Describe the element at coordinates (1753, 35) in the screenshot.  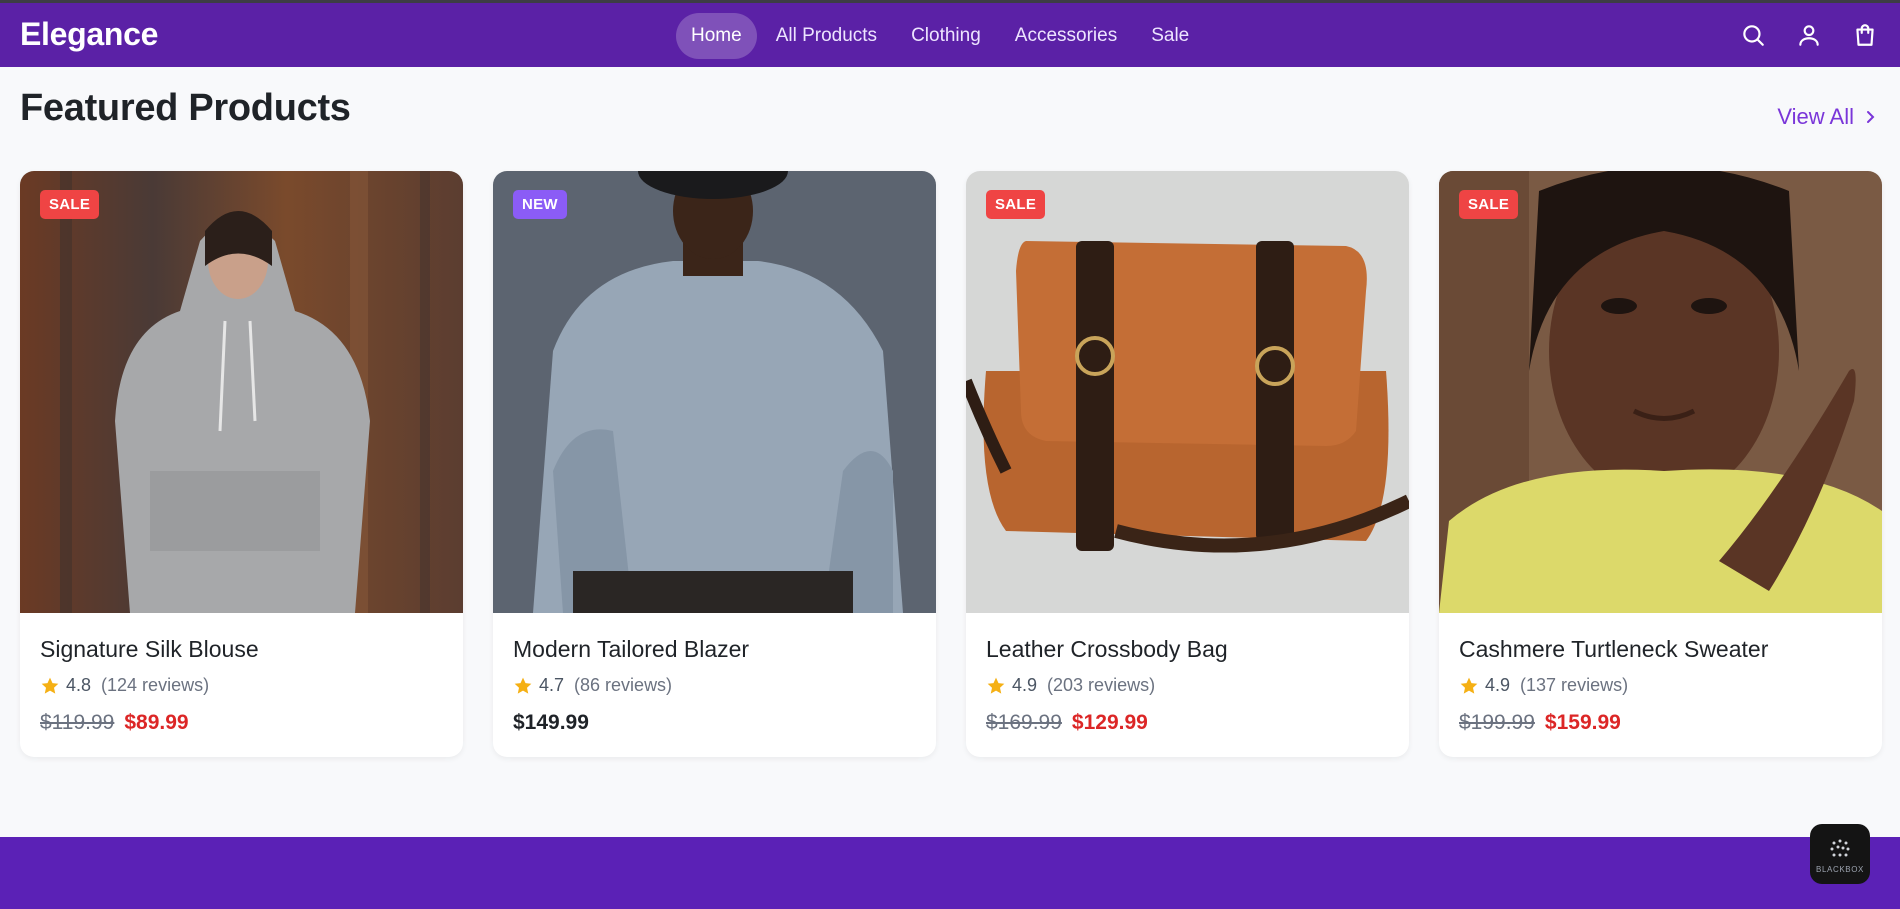
I see `search-icon` at that location.